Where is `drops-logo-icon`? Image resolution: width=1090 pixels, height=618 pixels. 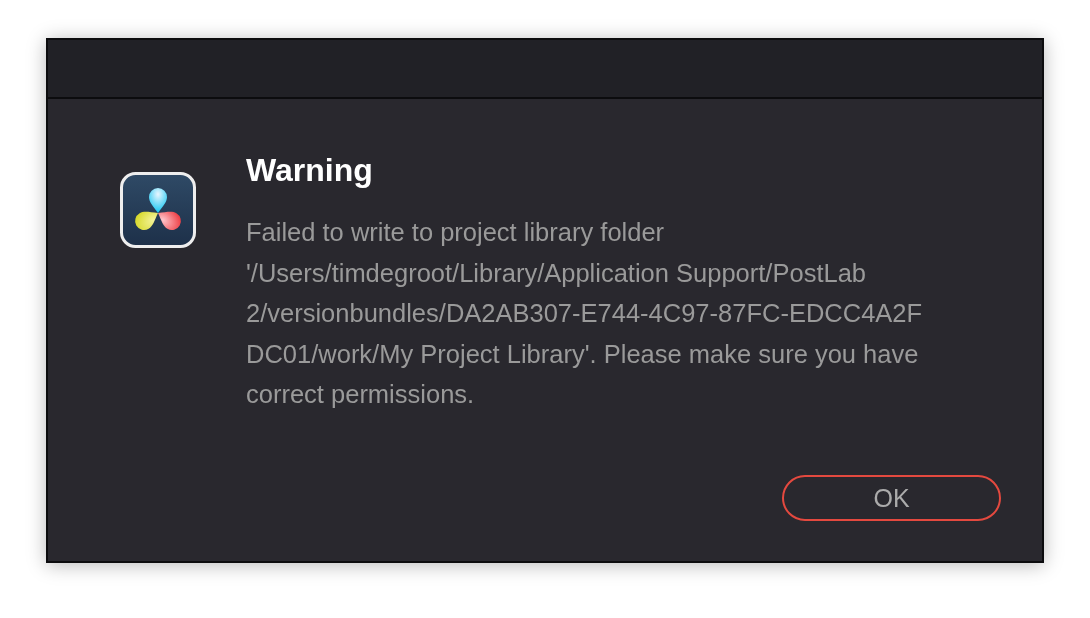 drops-logo-icon is located at coordinates (158, 210).